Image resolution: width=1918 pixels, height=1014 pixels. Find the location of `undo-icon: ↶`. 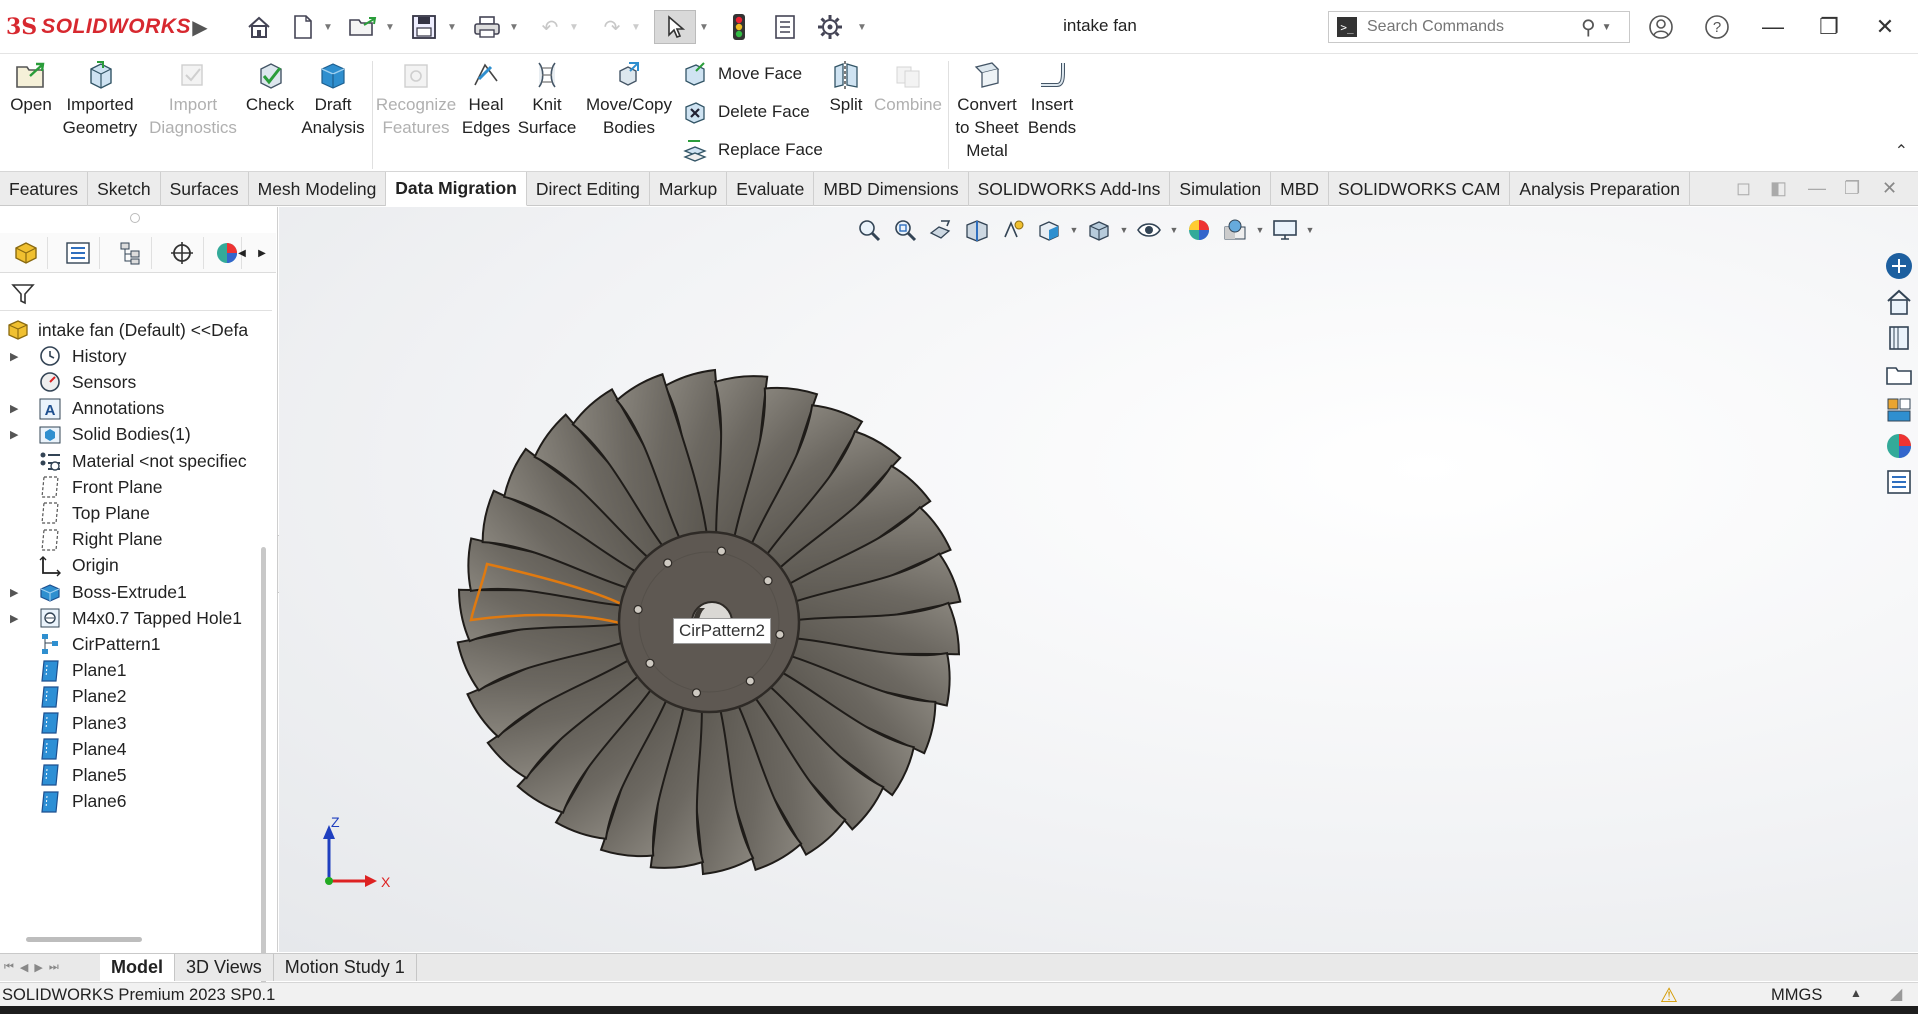

undo-icon: ↶ is located at coordinates (550, 27).